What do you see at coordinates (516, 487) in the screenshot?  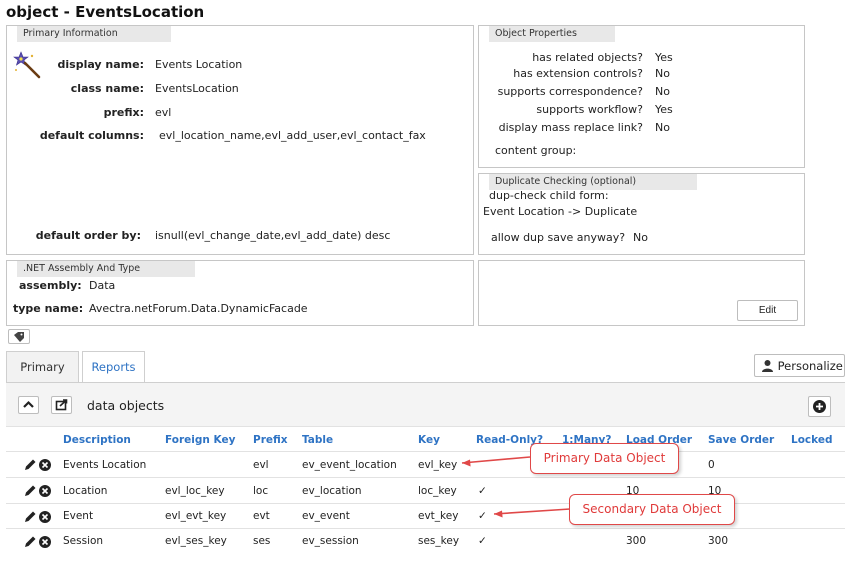 I see `callout-arrows` at bounding box center [516, 487].